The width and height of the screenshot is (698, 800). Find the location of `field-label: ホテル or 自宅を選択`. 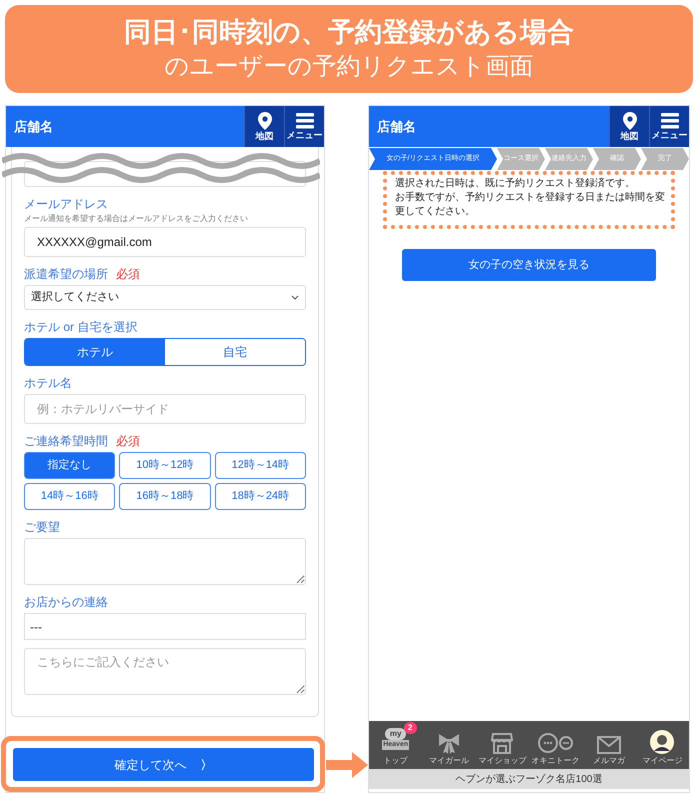

field-label: ホテル or 自宅を選択 is located at coordinates (81, 327).